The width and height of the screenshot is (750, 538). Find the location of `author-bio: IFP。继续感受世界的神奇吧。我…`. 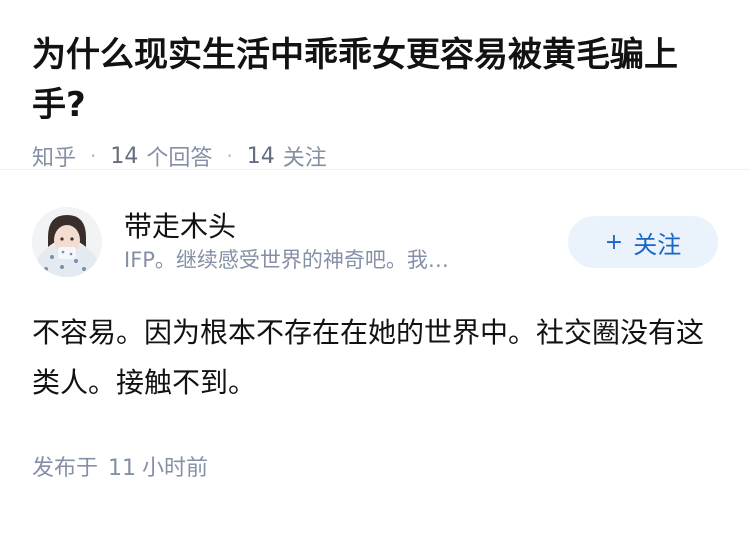

author-bio: IFP。继续感受世界的神奇吧。我… is located at coordinates (286, 260).